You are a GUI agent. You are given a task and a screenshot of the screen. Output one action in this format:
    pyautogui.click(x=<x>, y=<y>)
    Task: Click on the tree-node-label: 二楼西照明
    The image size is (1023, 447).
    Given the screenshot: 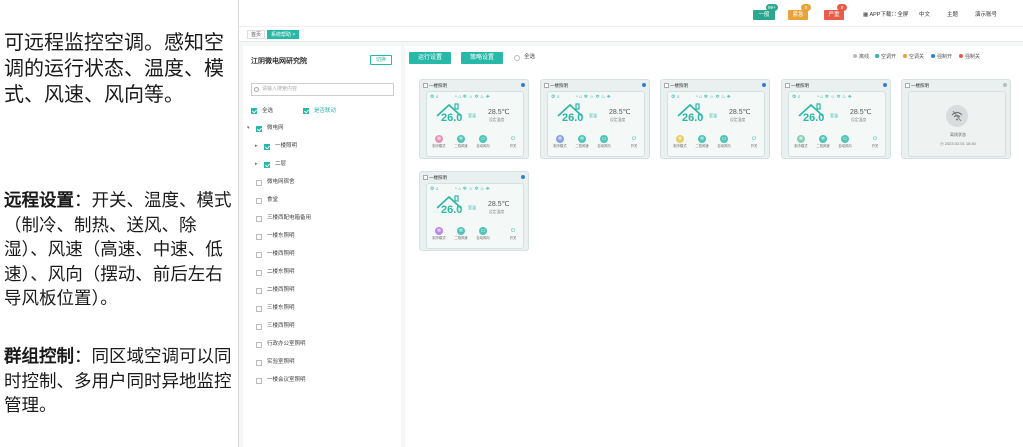 What is the action you would take?
    pyautogui.click(x=281, y=290)
    